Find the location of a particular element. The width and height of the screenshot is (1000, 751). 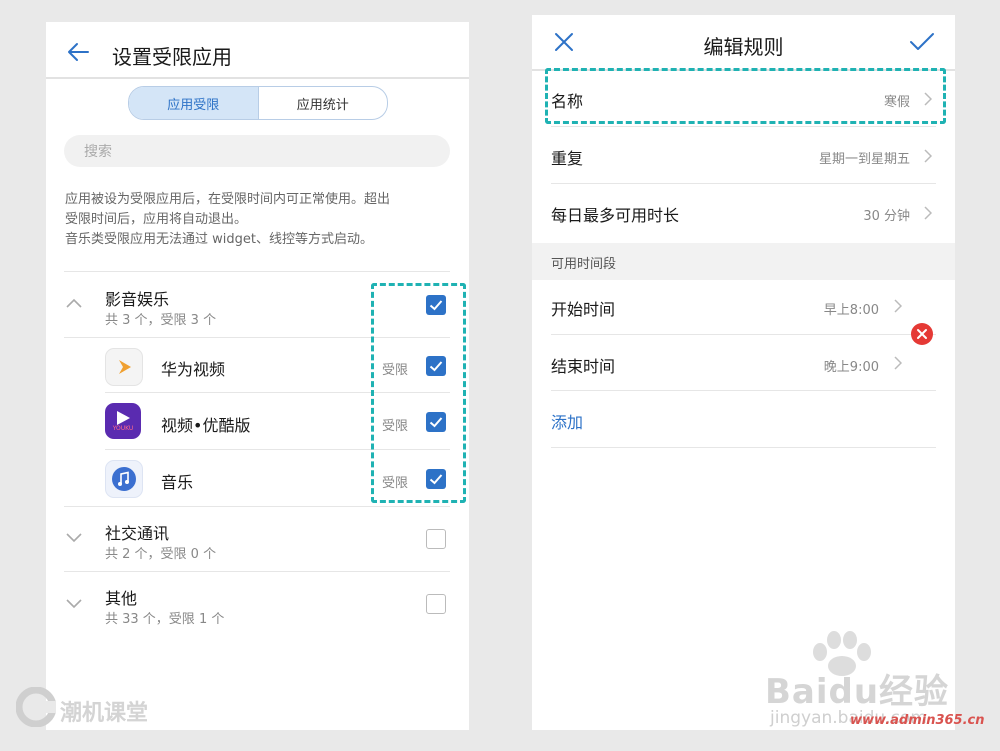

brand-text: 潮机课堂 is located at coordinates (104, 713).